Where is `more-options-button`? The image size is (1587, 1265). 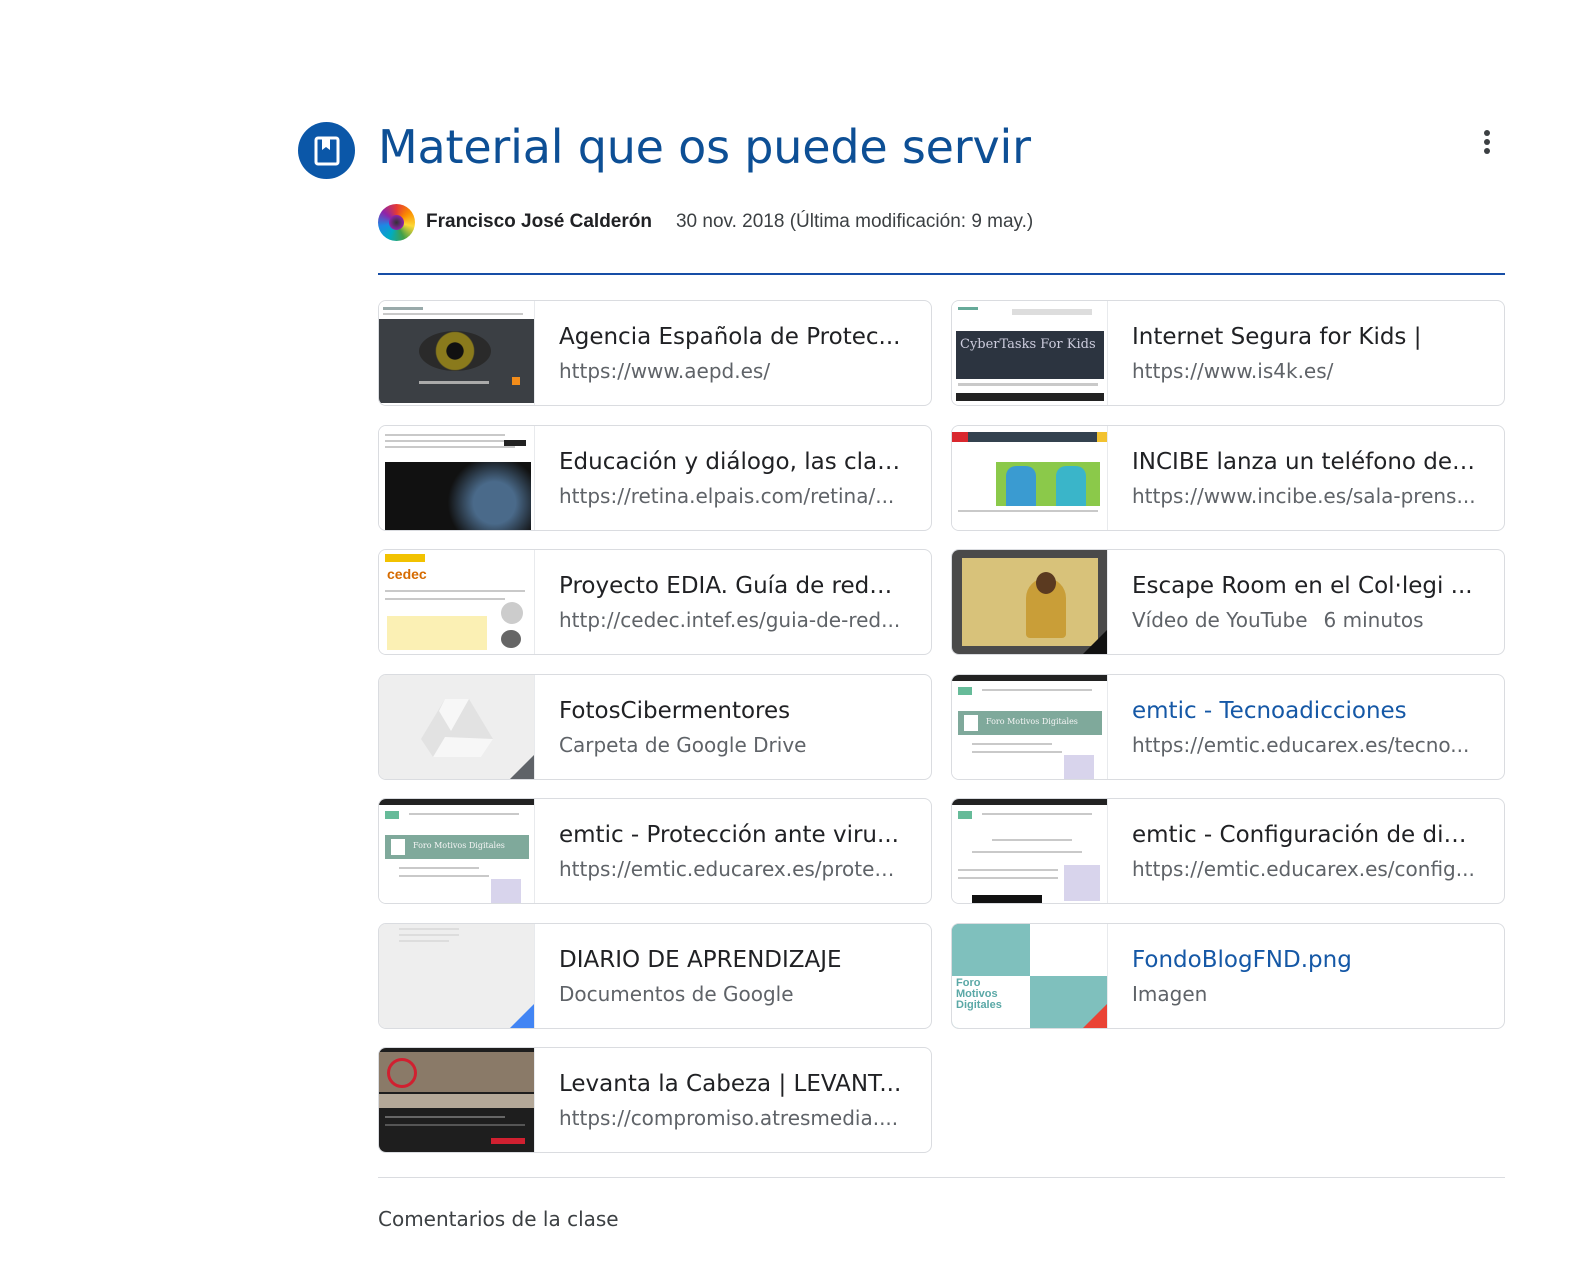
more-options-button is located at coordinates (1487, 142).